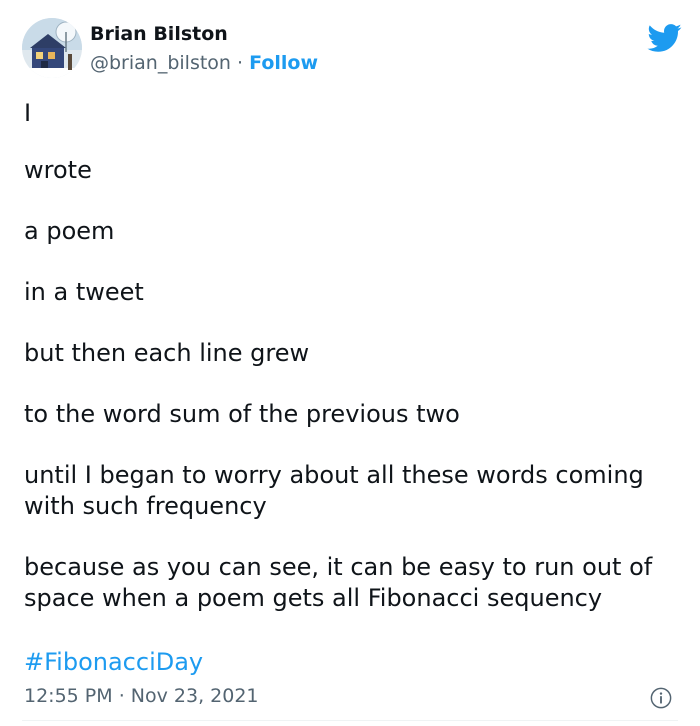 Image resolution: width=700 pixels, height=726 pixels. What do you see at coordinates (350, 720) in the screenshot?
I see `divider` at bounding box center [350, 720].